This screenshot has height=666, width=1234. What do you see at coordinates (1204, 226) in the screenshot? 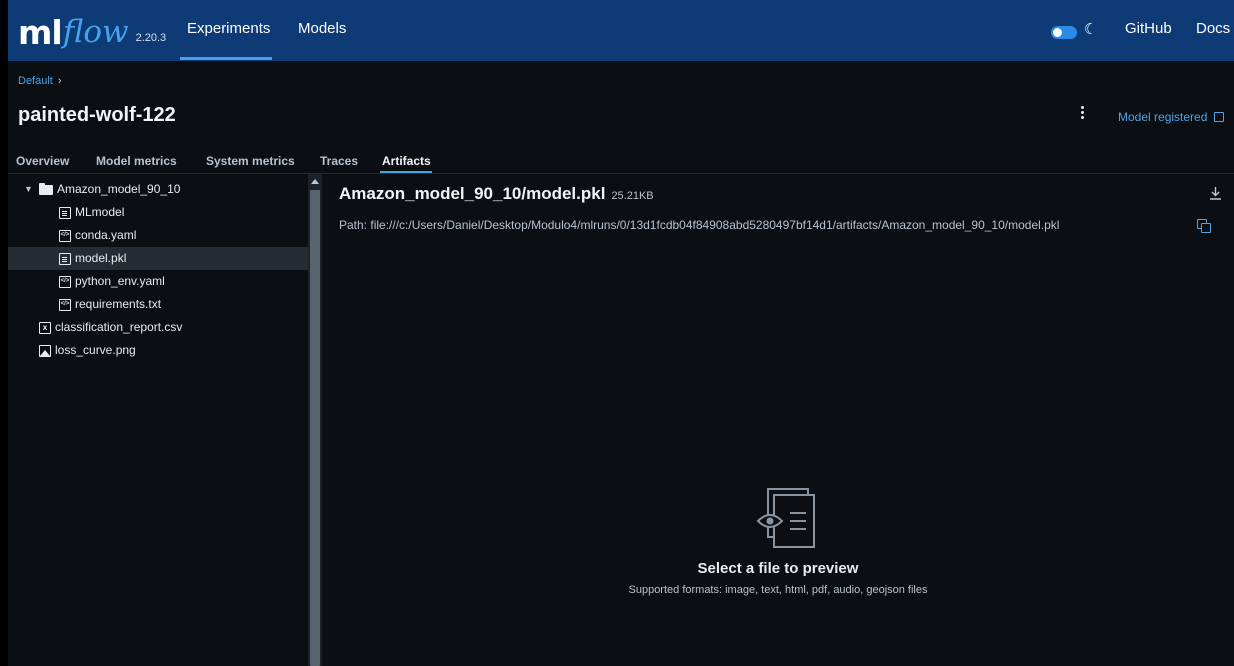
I see `copy-icon` at bounding box center [1204, 226].